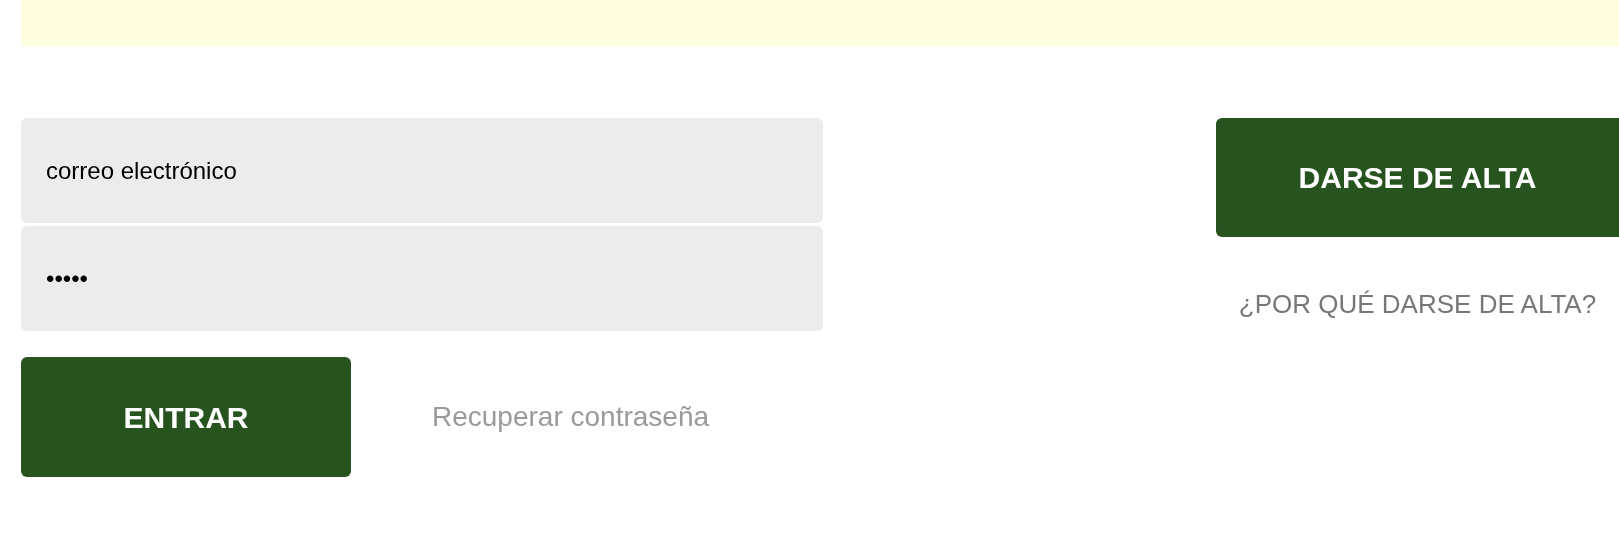 The image size is (1619, 542). What do you see at coordinates (186, 417) in the screenshot?
I see `login-button: ENTRAR` at bounding box center [186, 417].